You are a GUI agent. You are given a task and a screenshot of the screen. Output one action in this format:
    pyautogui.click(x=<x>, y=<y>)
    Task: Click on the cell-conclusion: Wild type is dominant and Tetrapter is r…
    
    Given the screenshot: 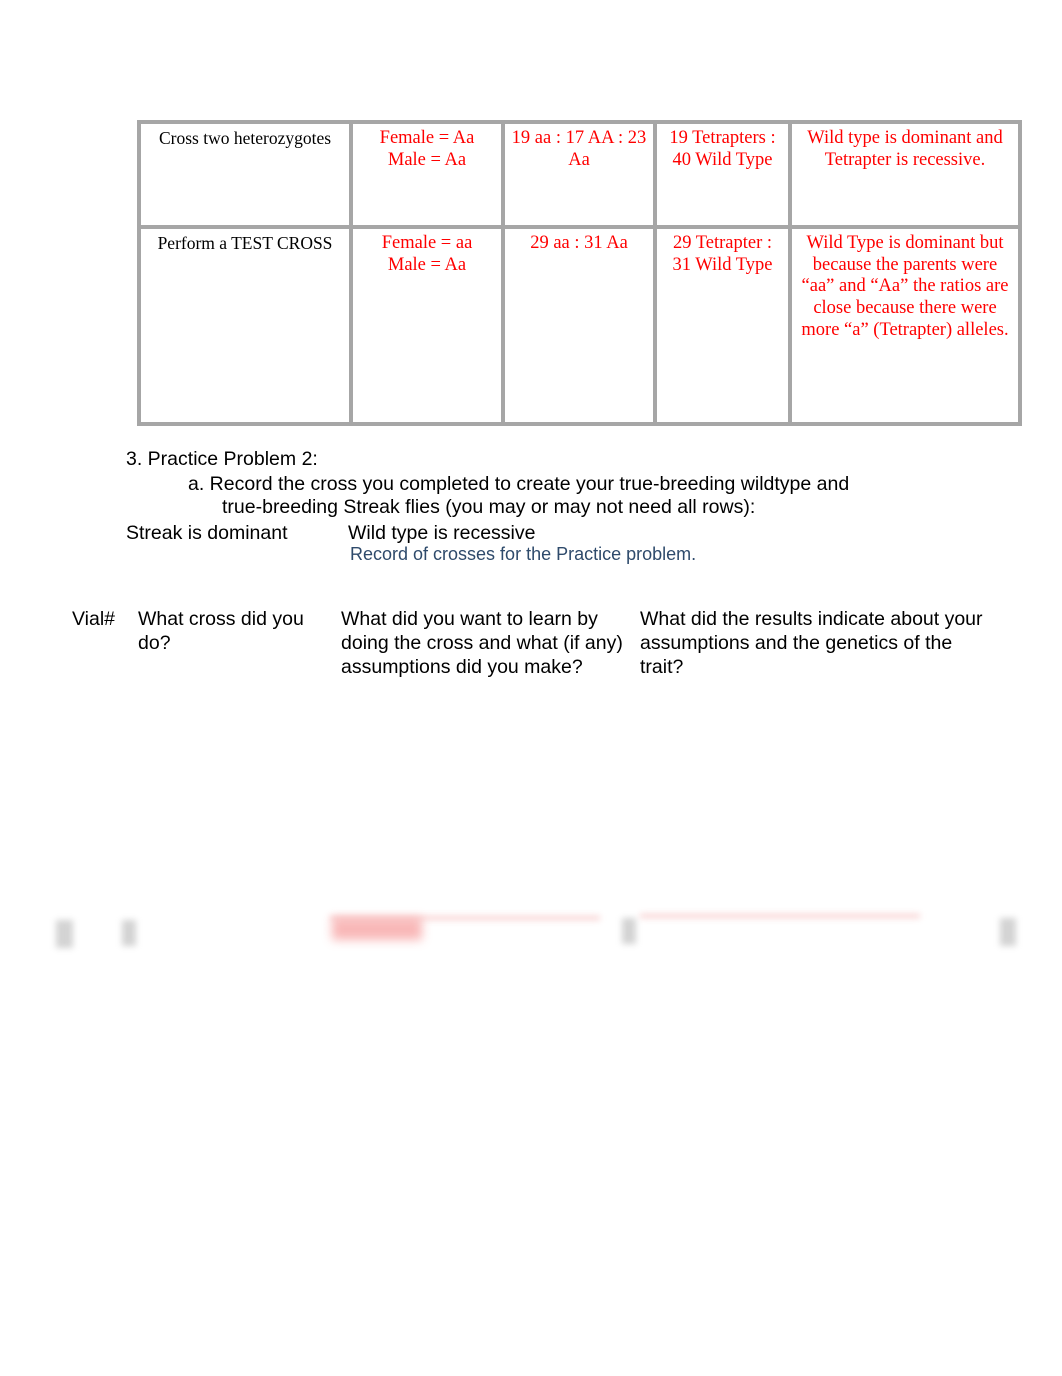 What is the action you would take?
    pyautogui.click(x=905, y=174)
    